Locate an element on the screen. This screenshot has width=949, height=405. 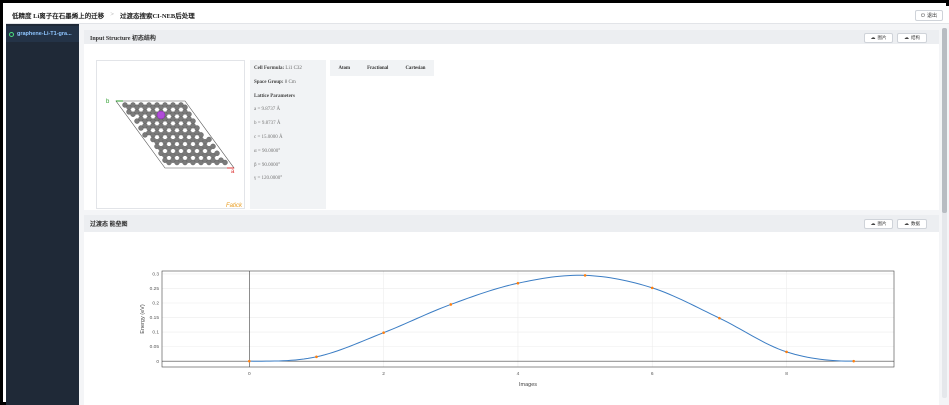
atom-table-header: Atom Fractional Cartesian is located at coordinates (382, 68).